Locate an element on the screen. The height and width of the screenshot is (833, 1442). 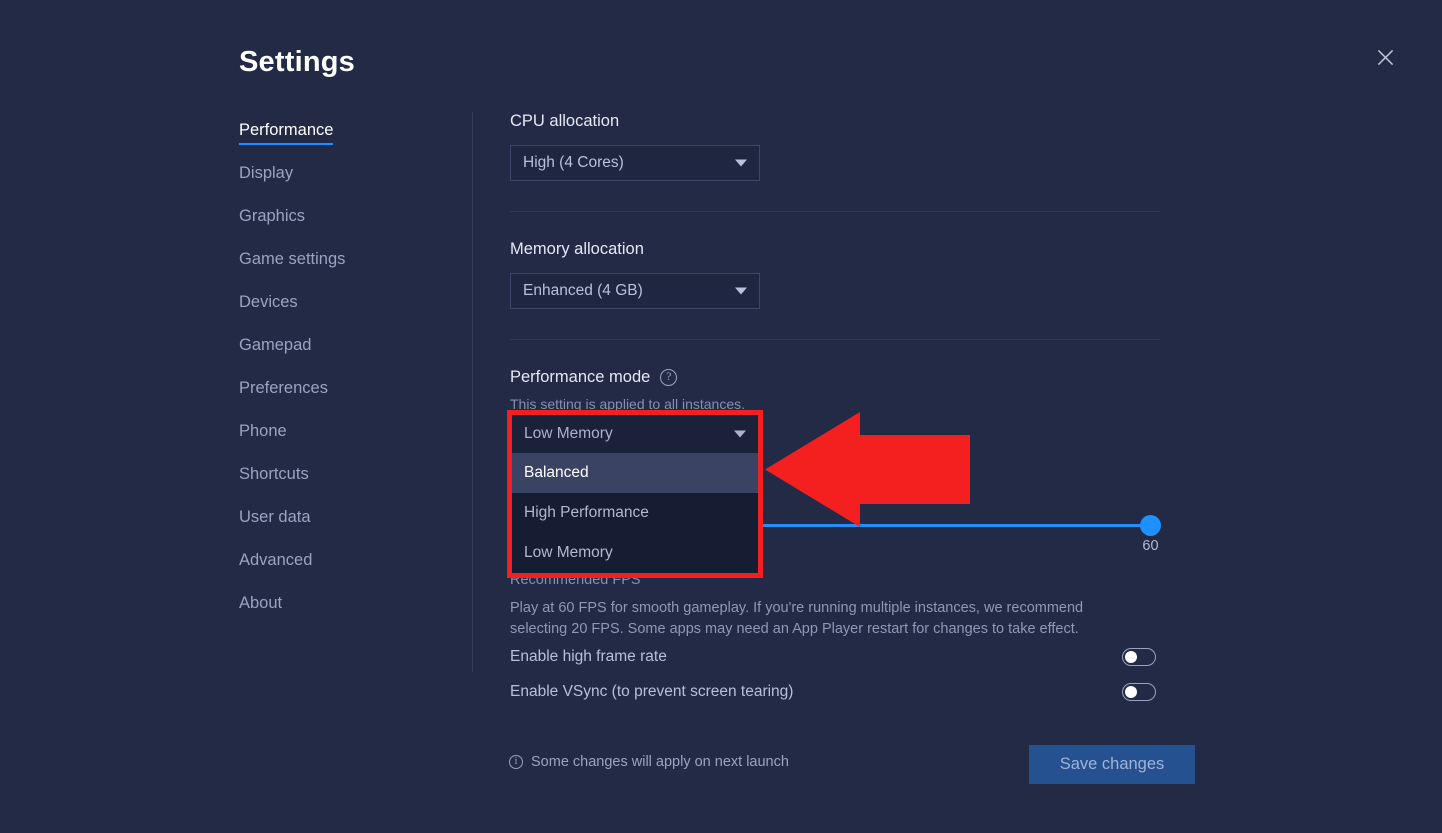
sidebar-item-shortcuts: Shortcuts is located at coordinates (274, 476).